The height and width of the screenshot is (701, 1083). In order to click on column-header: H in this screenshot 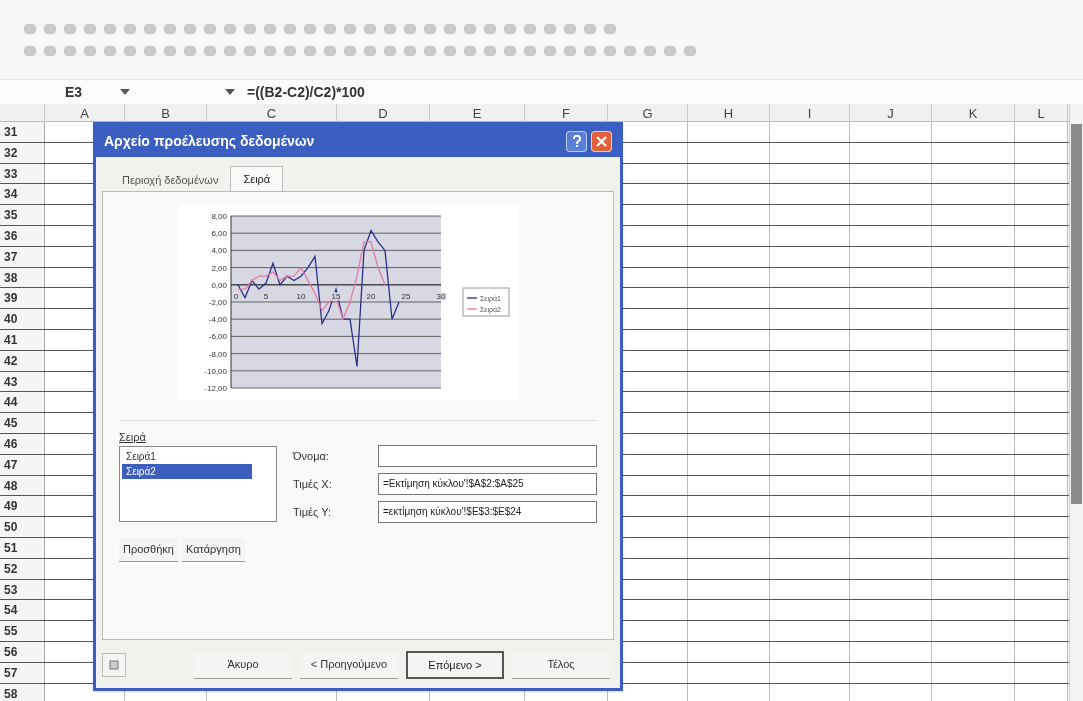, I will do `click(729, 112)`.